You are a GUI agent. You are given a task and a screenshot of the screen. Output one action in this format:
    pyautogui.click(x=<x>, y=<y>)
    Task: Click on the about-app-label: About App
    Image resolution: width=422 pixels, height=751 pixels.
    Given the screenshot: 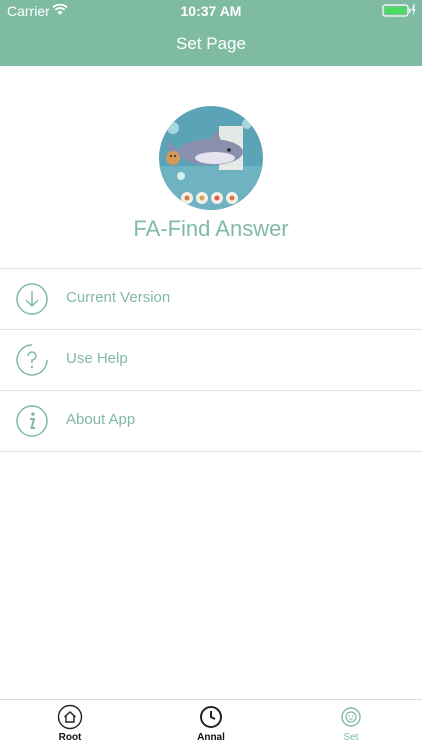 What is the action you would take?
    pyautogui.click(x=101, y=419)
    